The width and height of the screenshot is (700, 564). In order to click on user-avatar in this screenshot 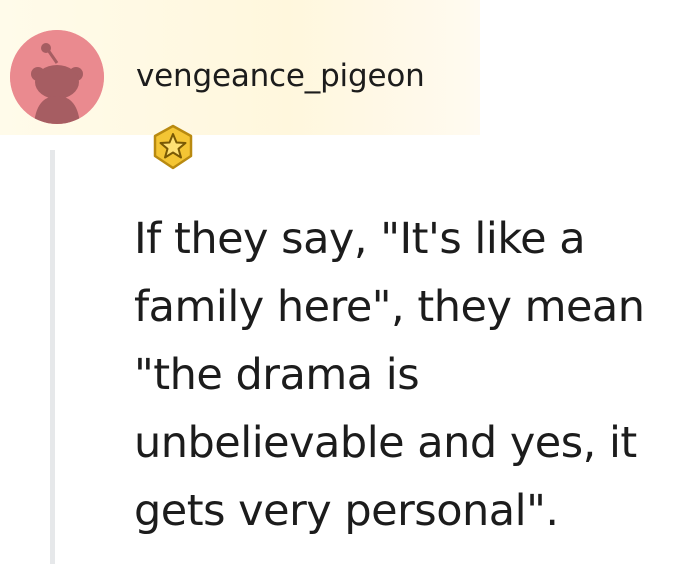, I will do `click(57, 77)`.